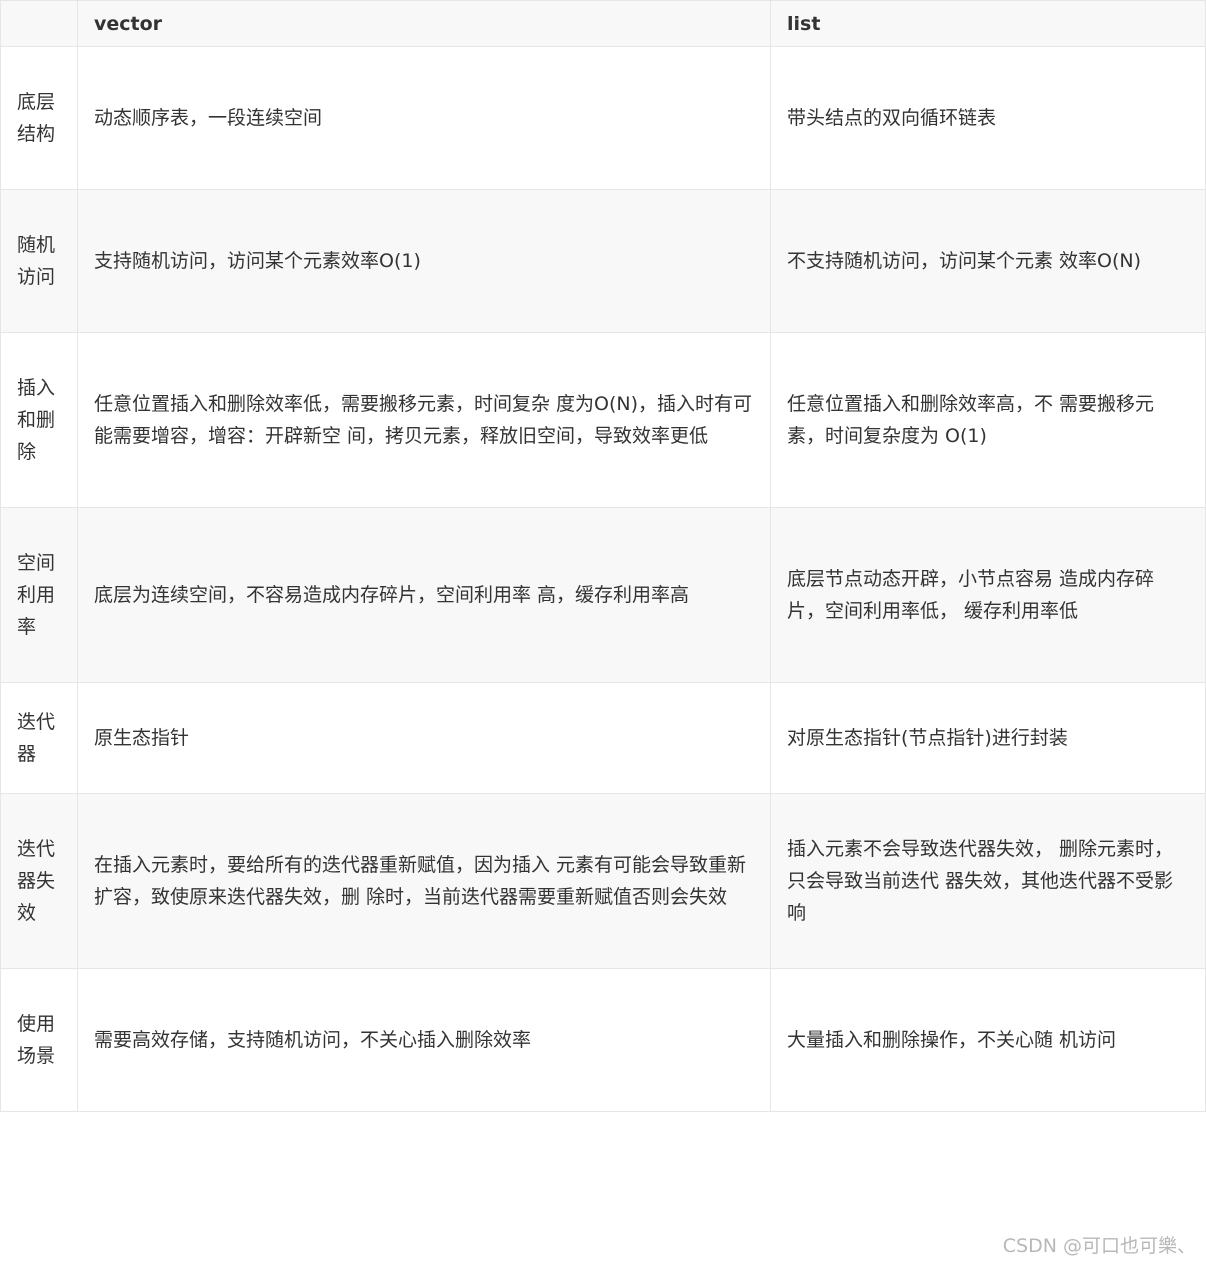 The height and width of the screenshot is (1265, 1206). What do you see at coordinates (39, 118) in the screenshot?
I see `row-label: 底层结构` at bounding box center [39, 118].